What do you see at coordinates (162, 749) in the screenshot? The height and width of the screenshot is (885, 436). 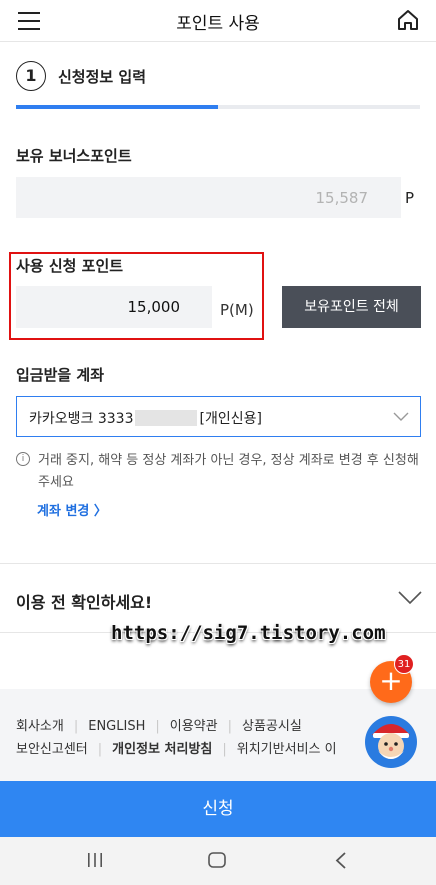 I see `footer-link-privacy: 개인정보 처리방침` at bounding box center [162, 749].